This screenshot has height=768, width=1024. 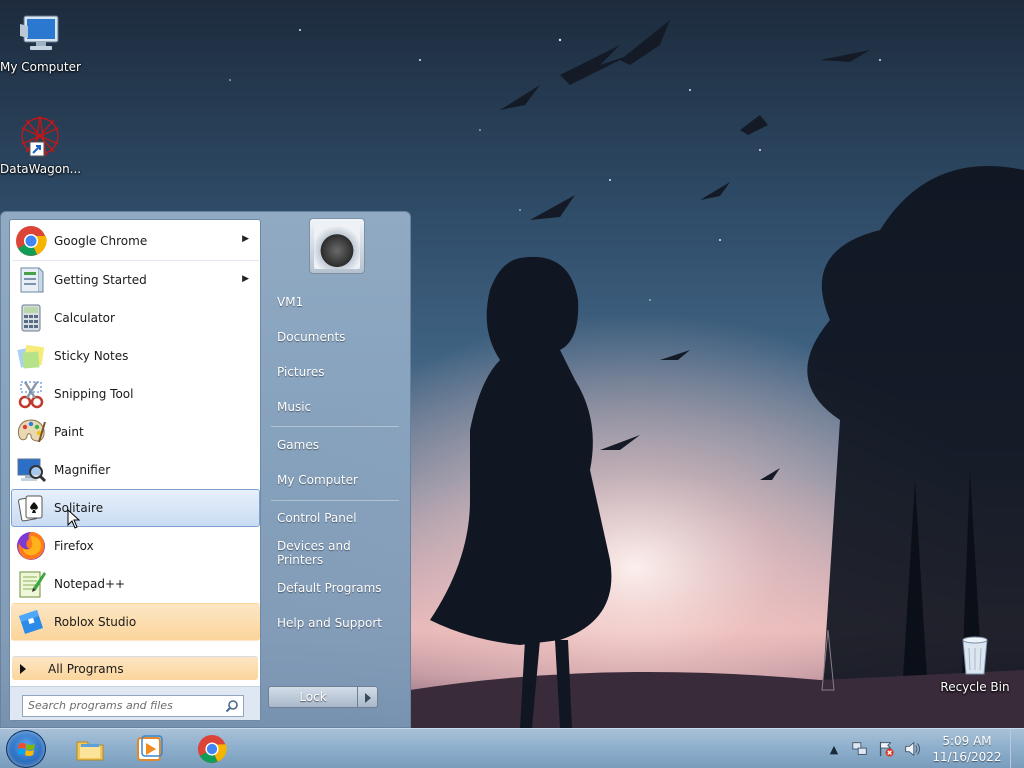 What do you see at coordinates (40, 136) in the screenshot?
I see `datawagon-icon` at bounding box center [40, 136].